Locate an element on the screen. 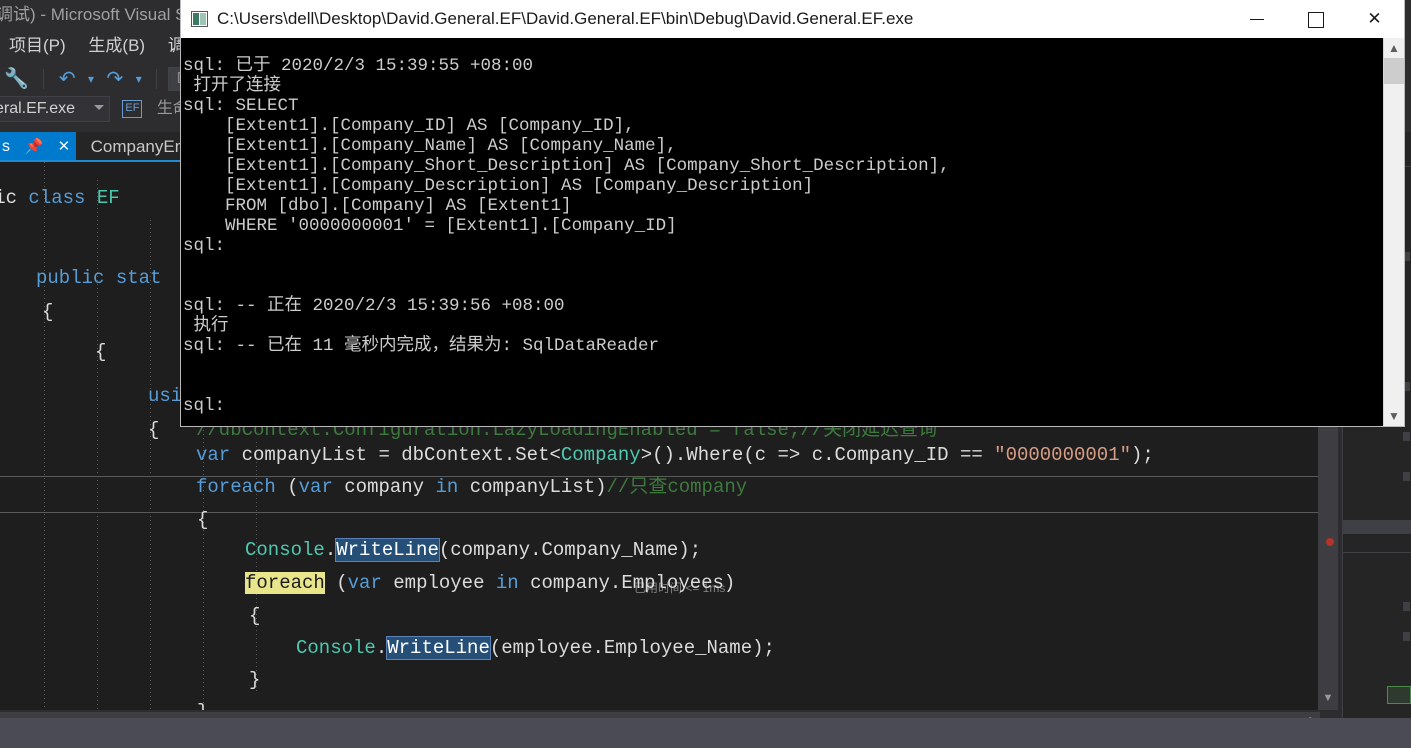  redo-dropdown-icon: ▾ is located at coordinates (139, 79).